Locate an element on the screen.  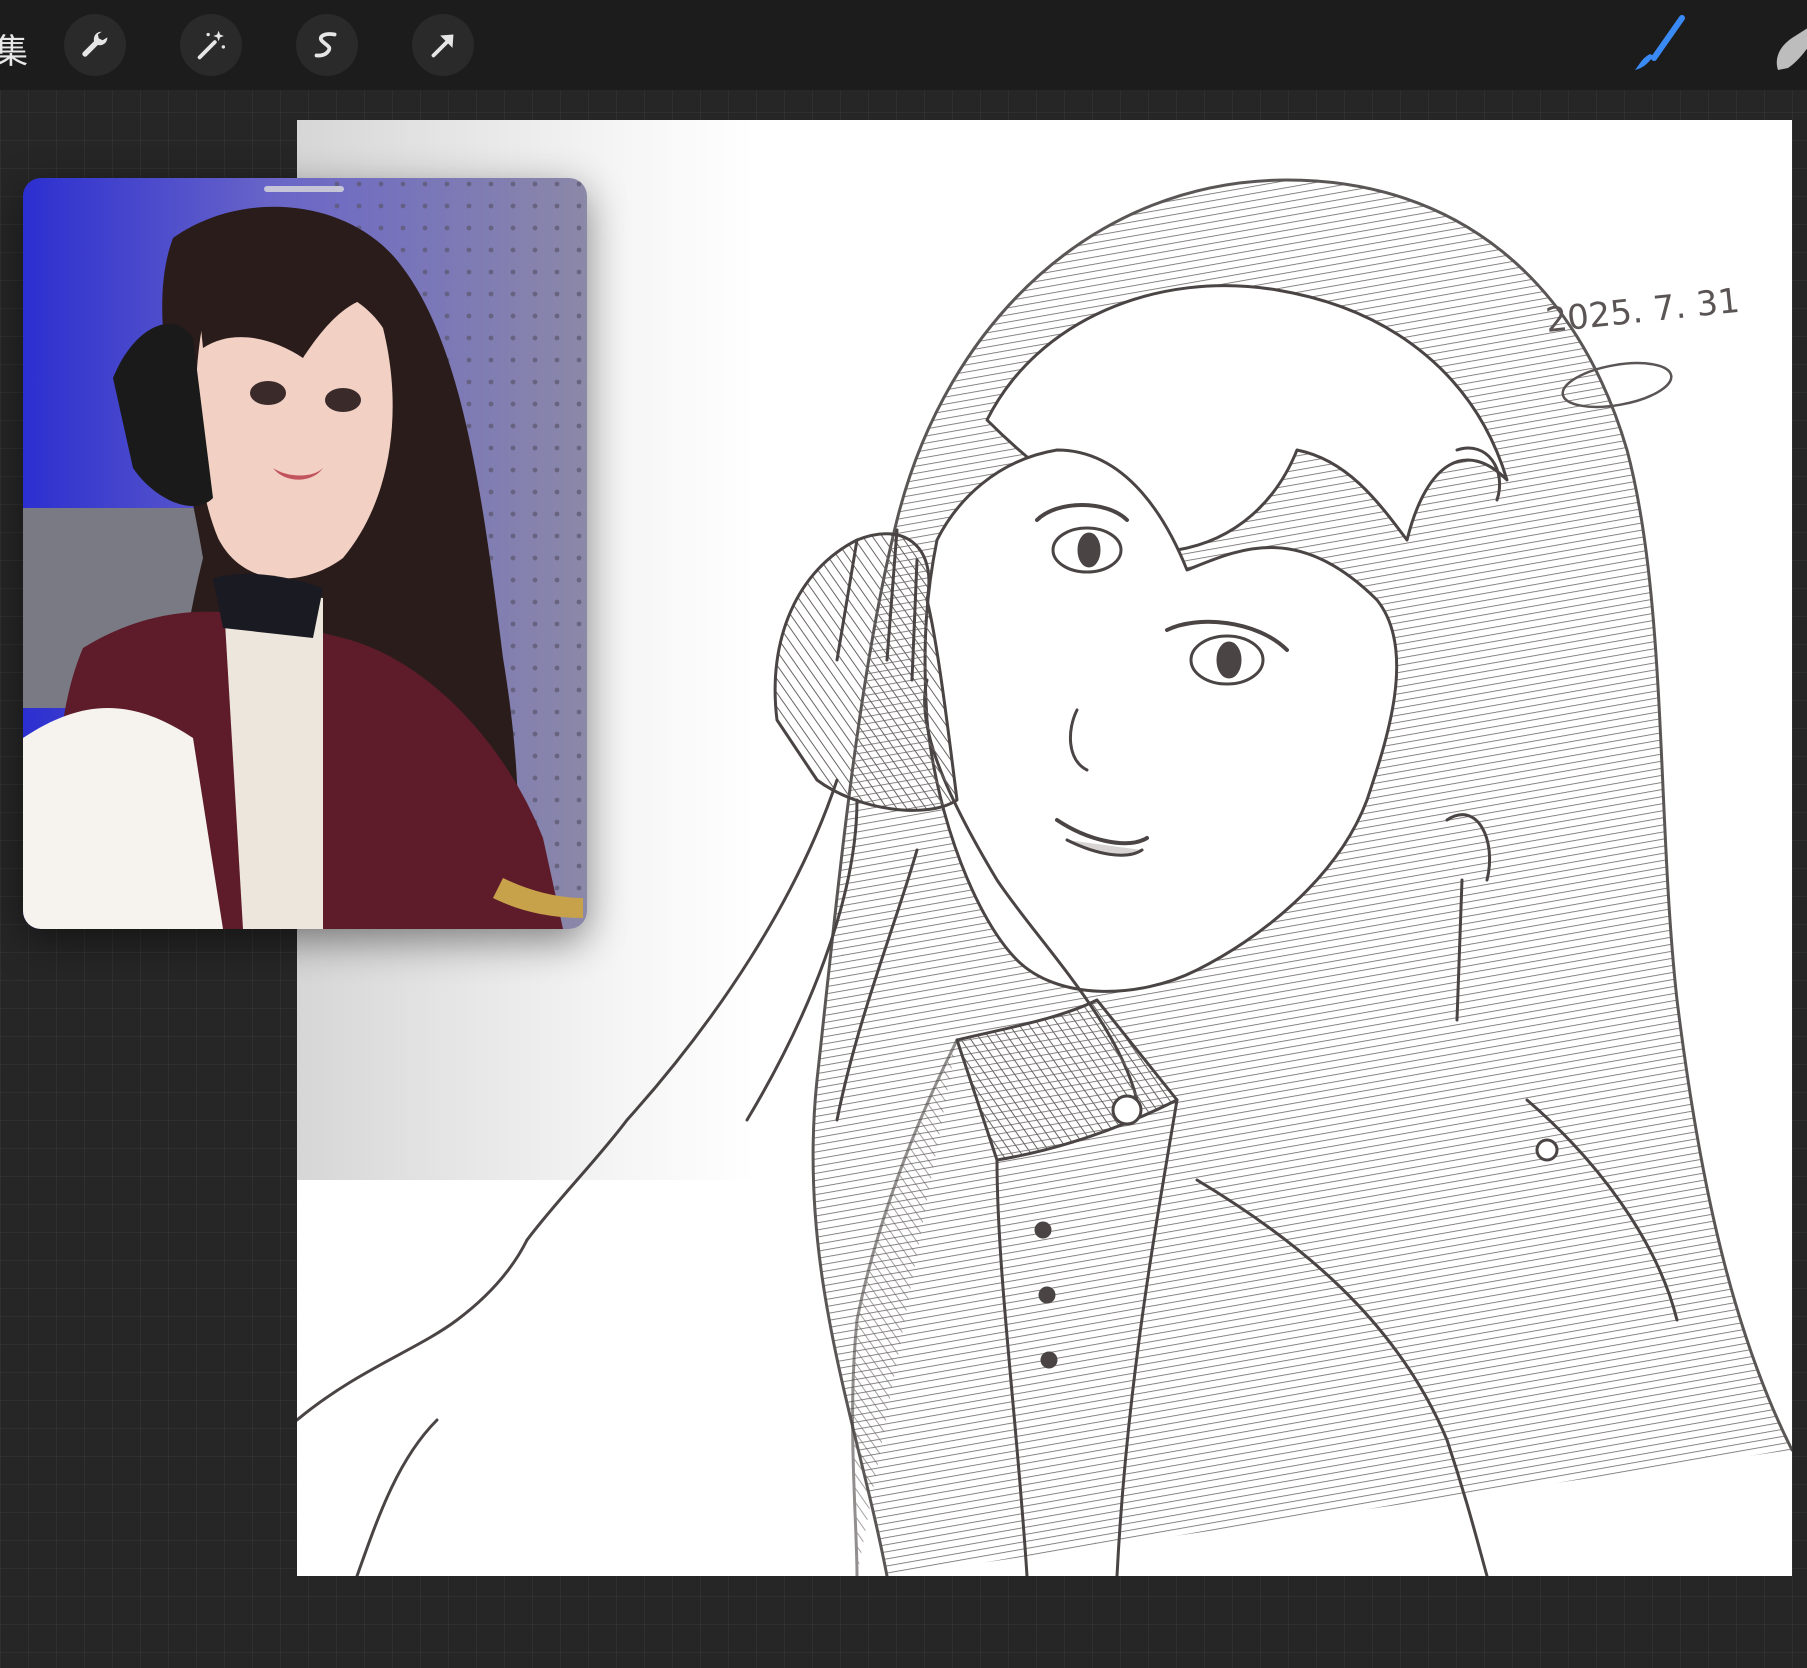
selection-button is located at coordinates (327, 45).